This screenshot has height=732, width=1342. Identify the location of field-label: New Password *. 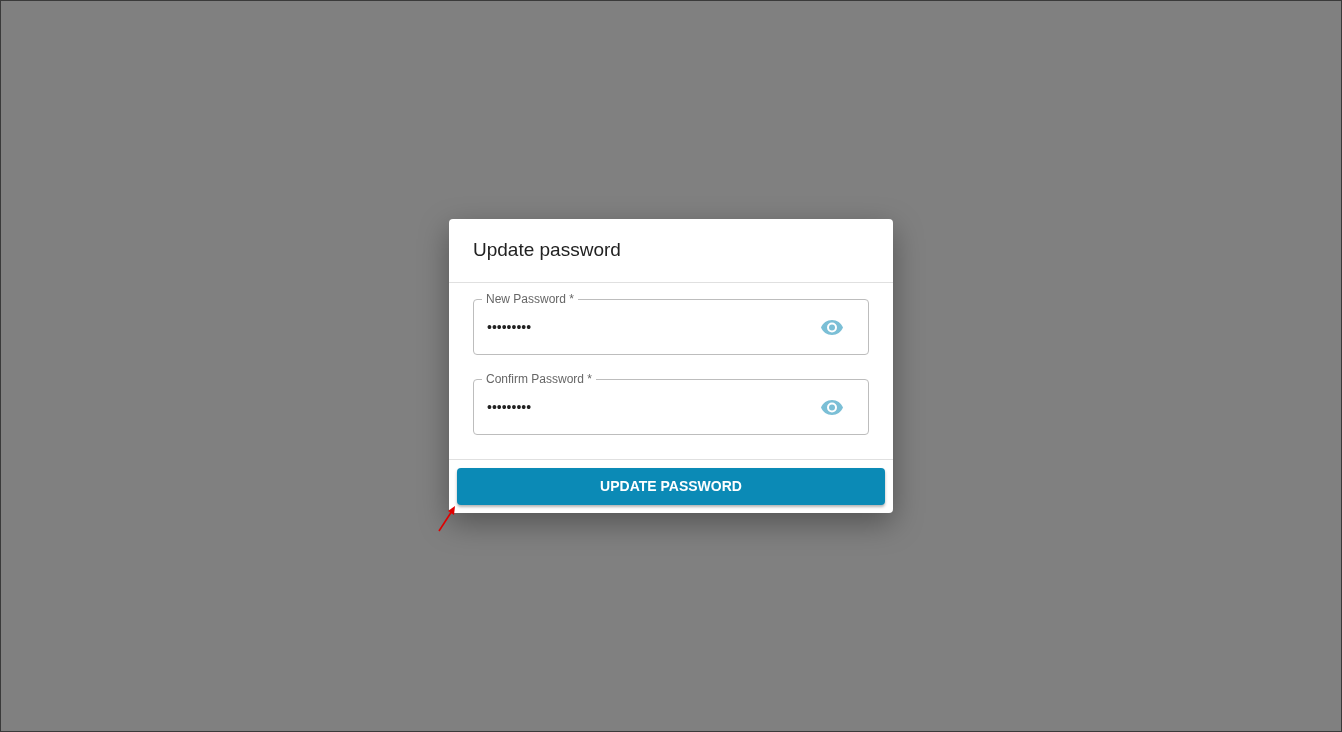
(530, 299).